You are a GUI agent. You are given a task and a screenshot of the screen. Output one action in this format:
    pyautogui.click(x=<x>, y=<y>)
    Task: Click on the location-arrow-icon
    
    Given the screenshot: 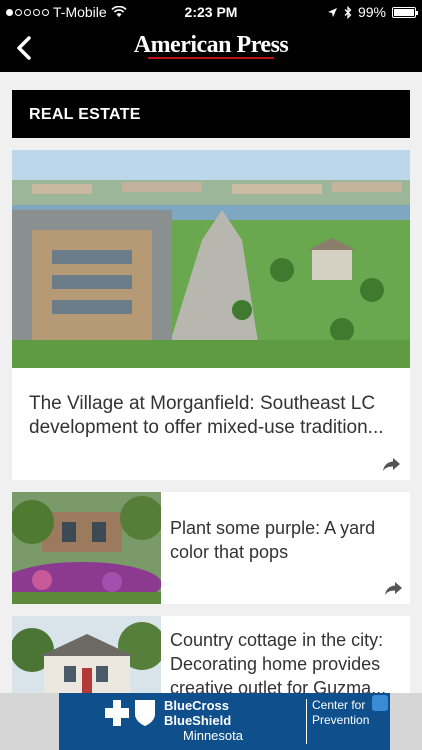 What is the action you would take?
    pyautogui.click(x=332, y=12)
    